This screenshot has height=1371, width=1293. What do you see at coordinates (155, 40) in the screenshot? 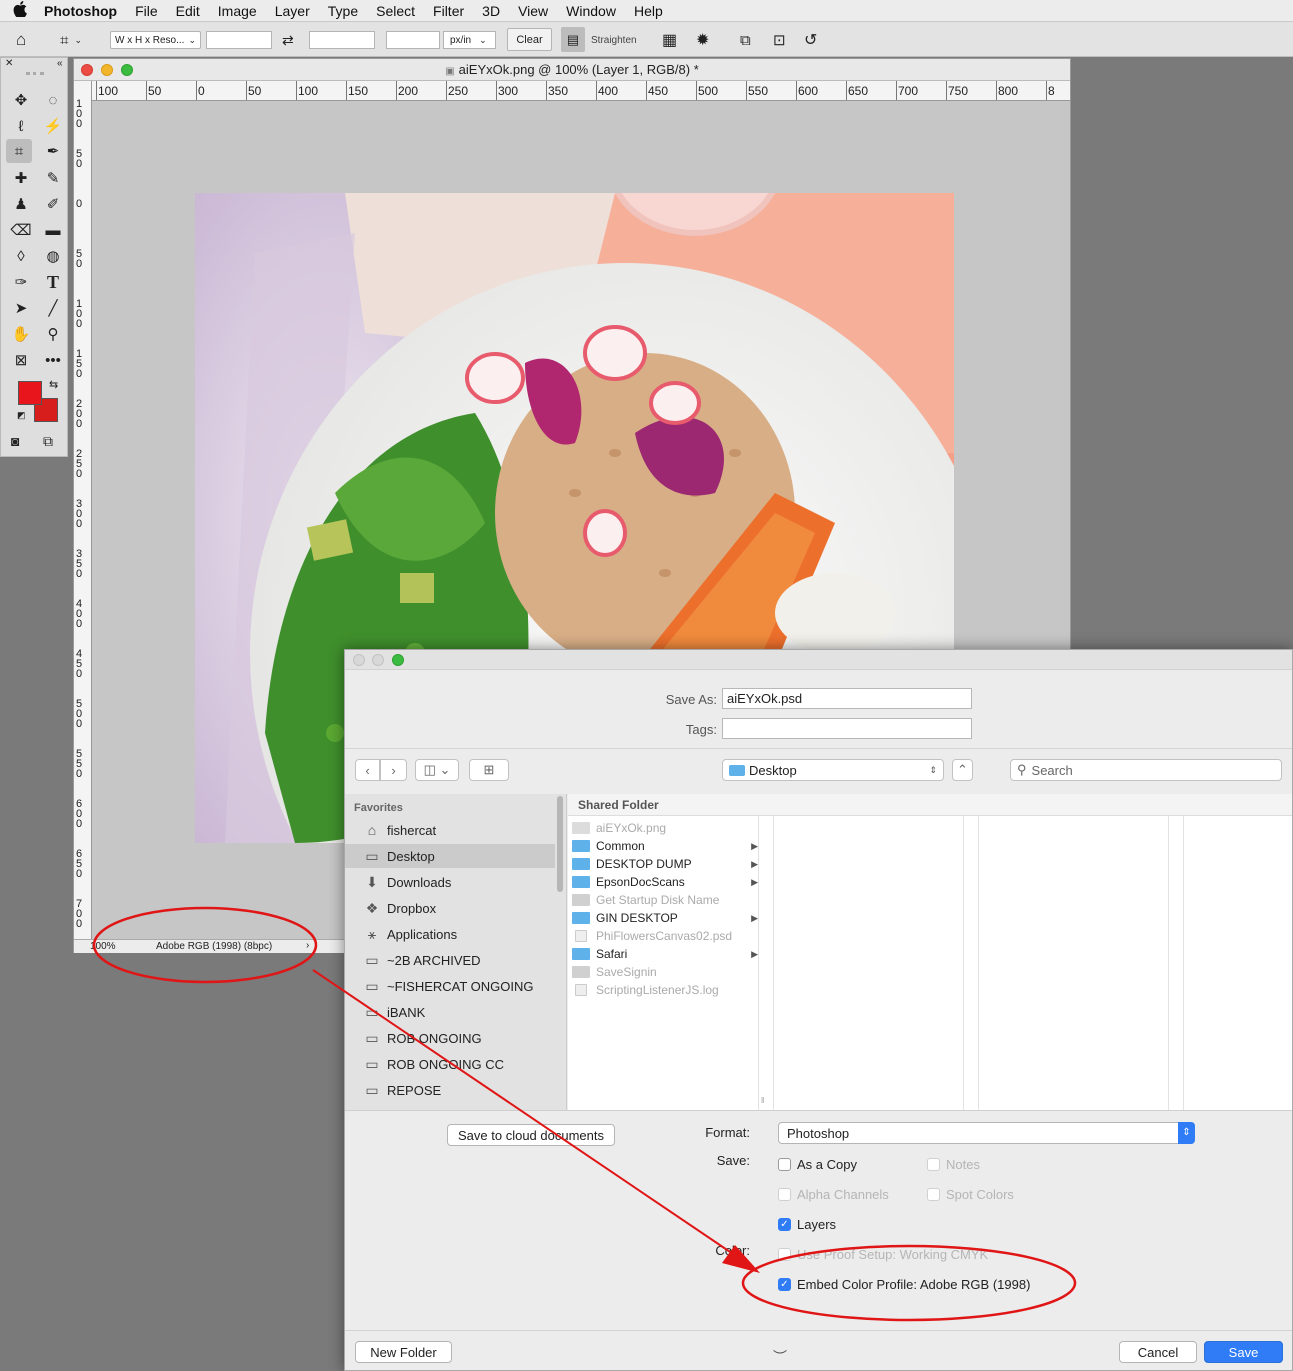
I see `ratio-preset-select: W x H x Reso... ⌄` at bounding box center [155, 40].